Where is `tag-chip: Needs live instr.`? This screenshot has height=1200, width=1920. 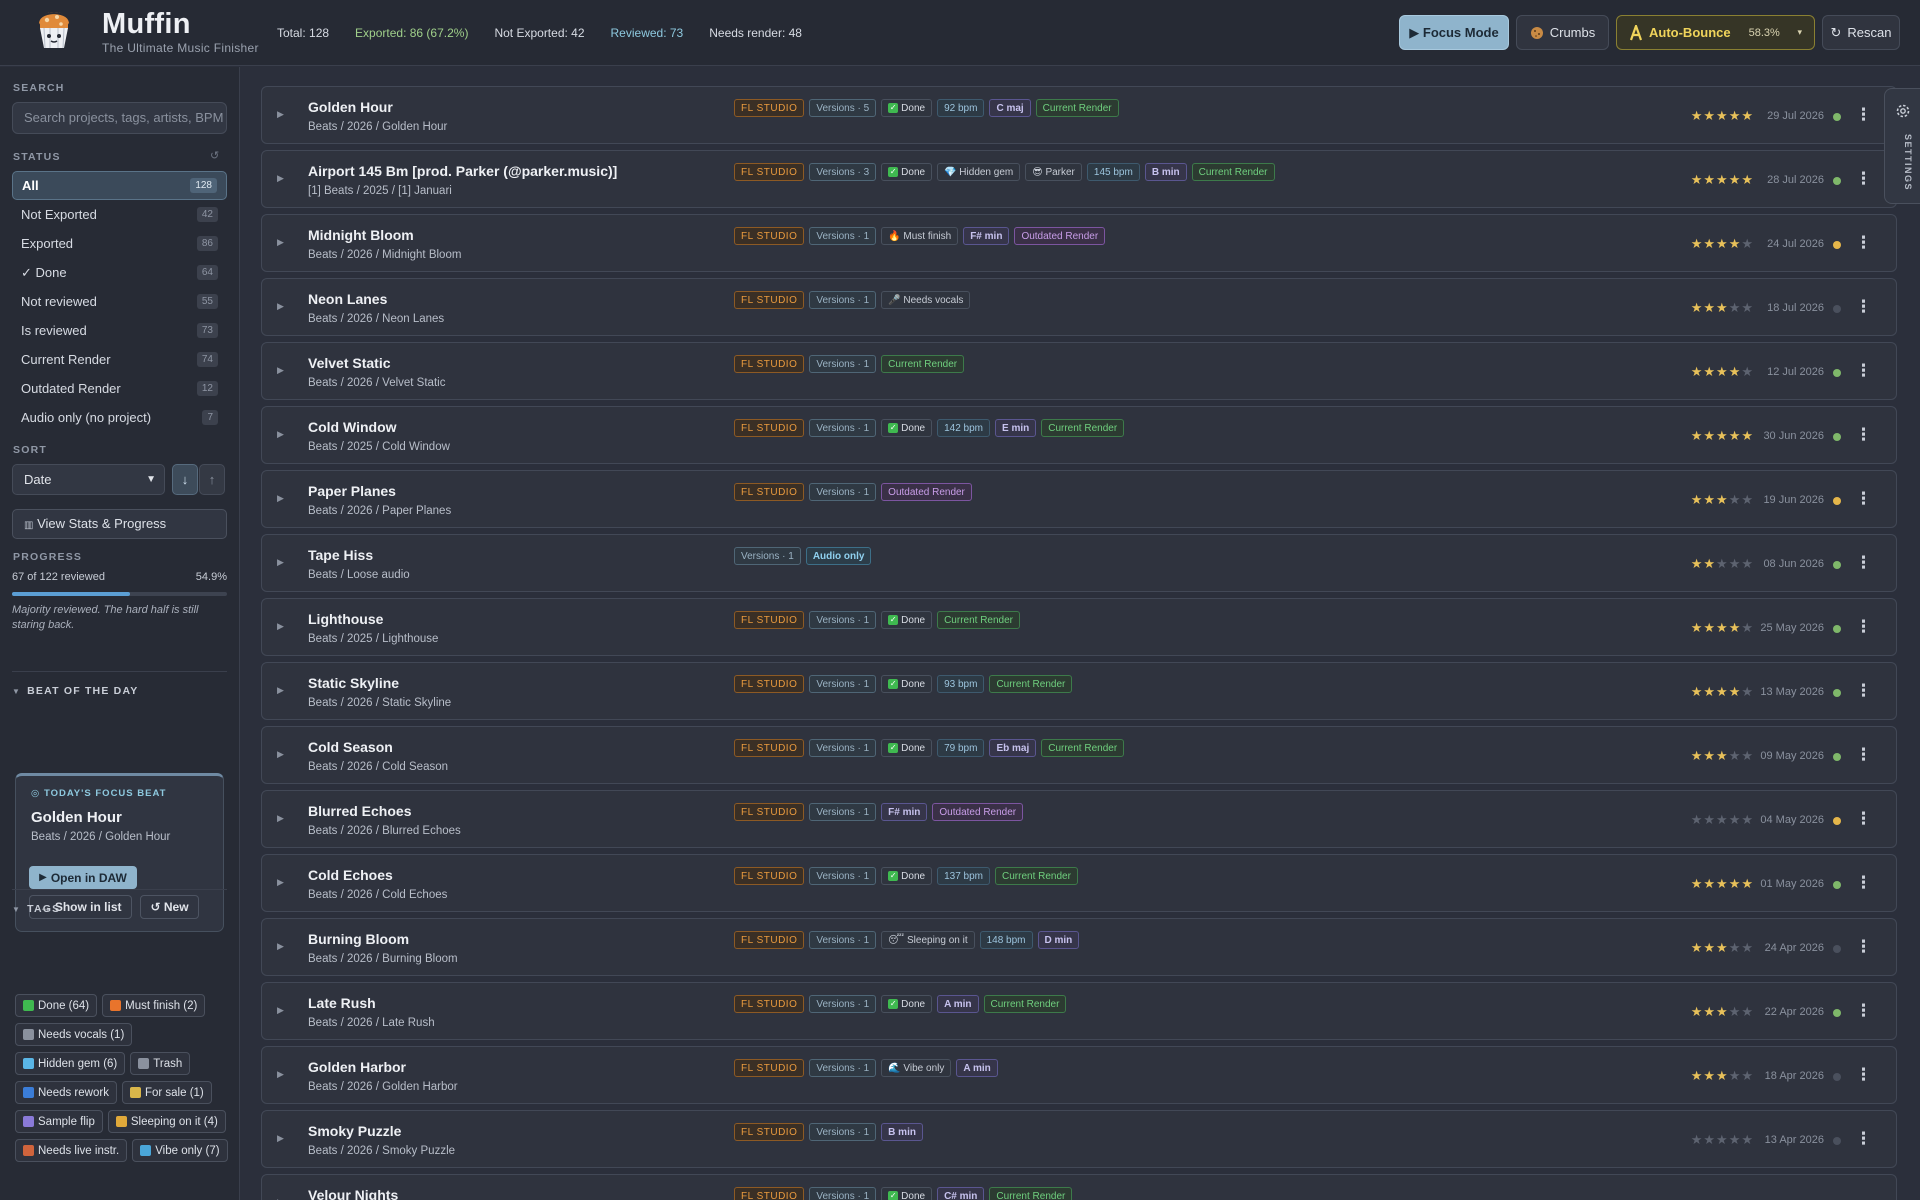
tag-chip: Needs live instr. is located at coordinates (71, 1150).